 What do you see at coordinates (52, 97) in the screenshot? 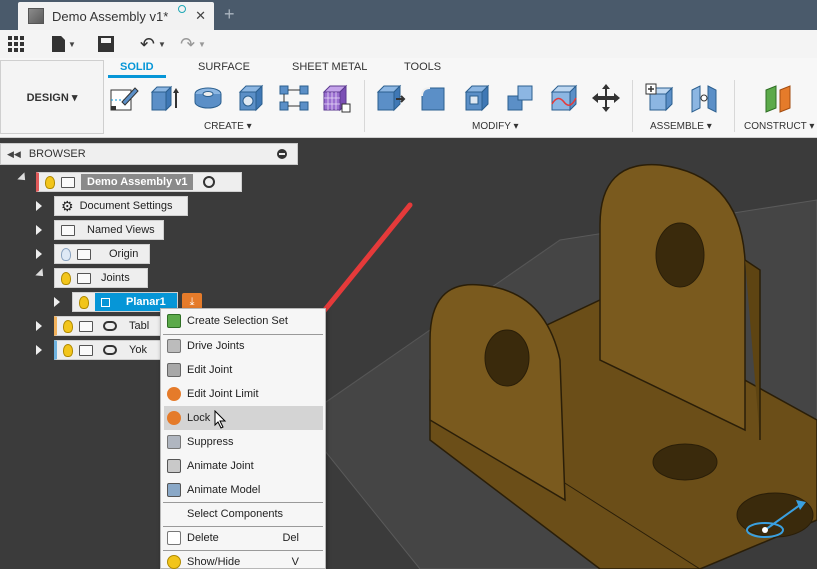
I see `workspace-switcher-button: DESIGN ▾` at bounding box center [52, 97].